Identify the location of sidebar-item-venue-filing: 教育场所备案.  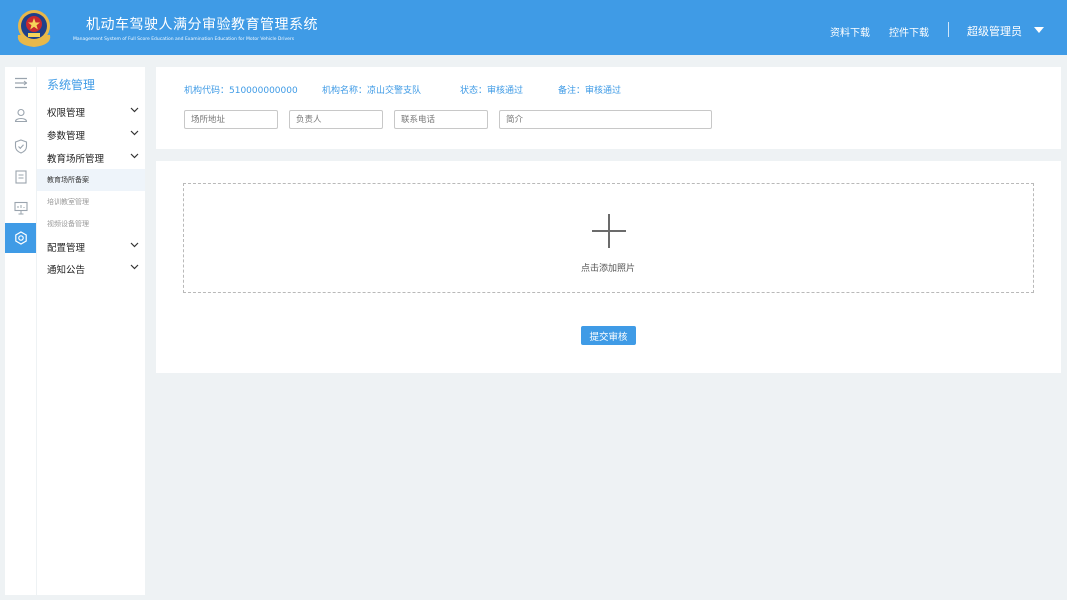
(91, 180).